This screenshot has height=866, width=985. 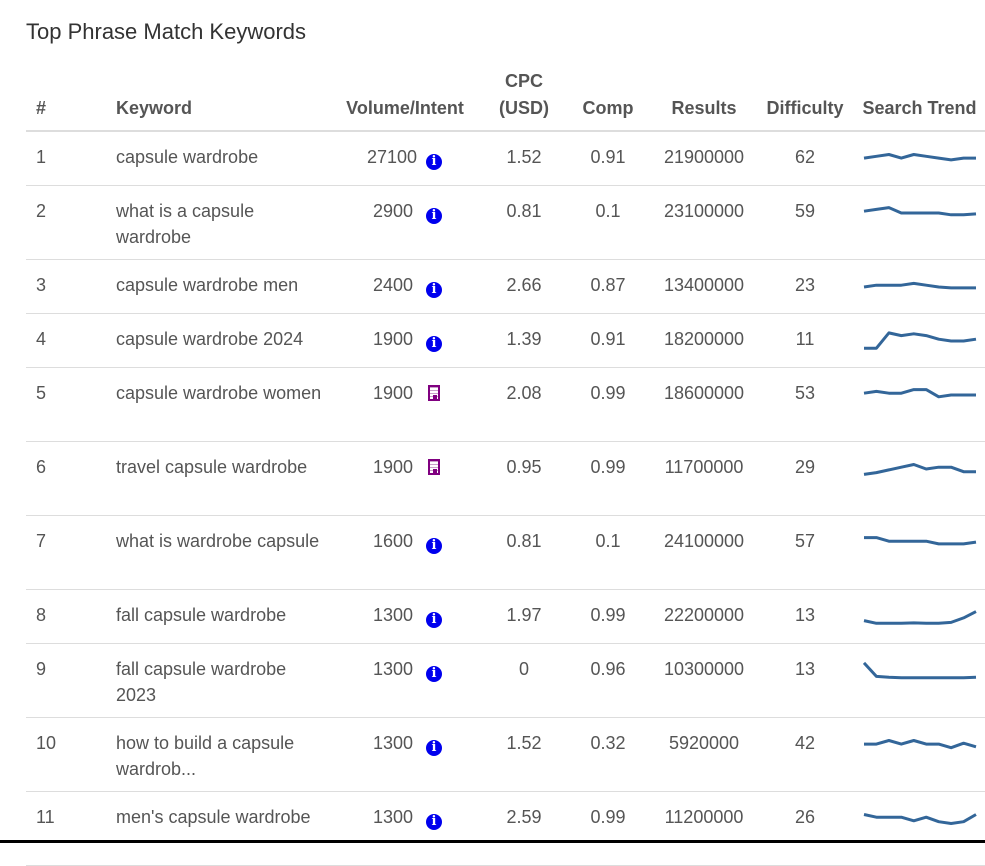 I want to click on col-header-comp: Comp, so click(x=608, y=98).